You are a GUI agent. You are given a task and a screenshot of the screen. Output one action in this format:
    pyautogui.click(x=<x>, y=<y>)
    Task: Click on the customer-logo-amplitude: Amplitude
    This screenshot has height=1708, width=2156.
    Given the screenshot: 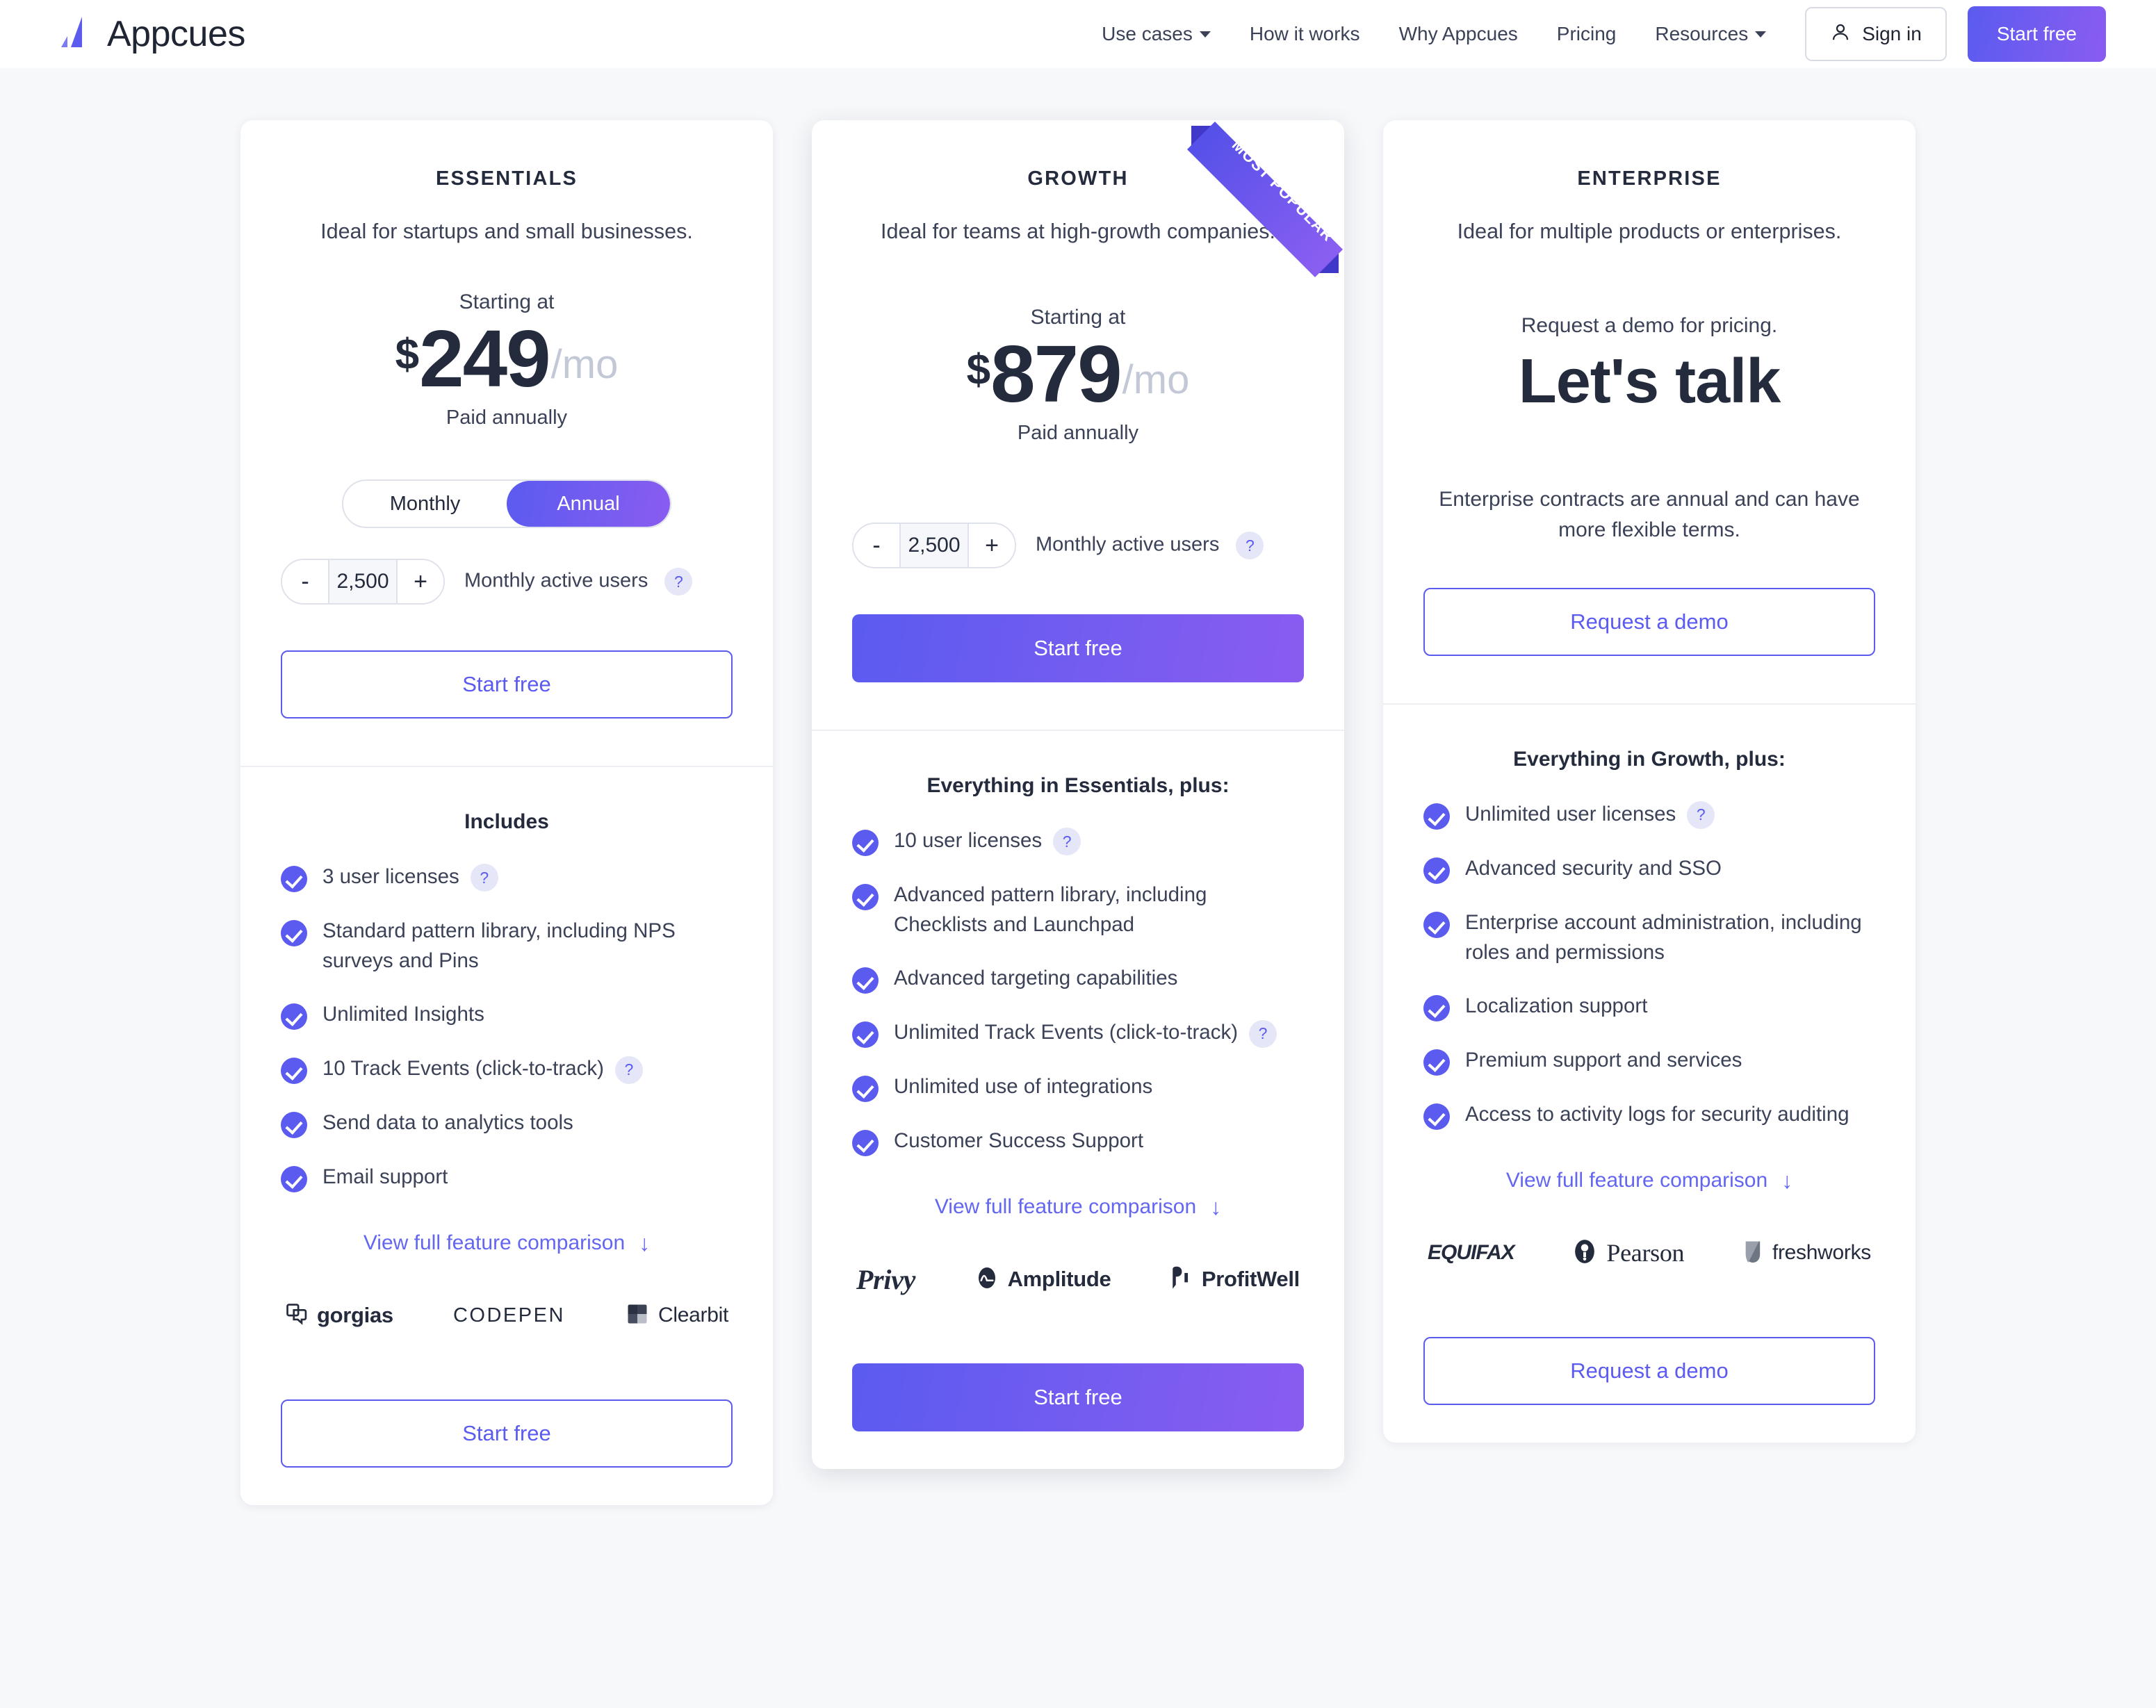 What is the action you would take?
    pyautogui.click(x=1042, y=1279)
    